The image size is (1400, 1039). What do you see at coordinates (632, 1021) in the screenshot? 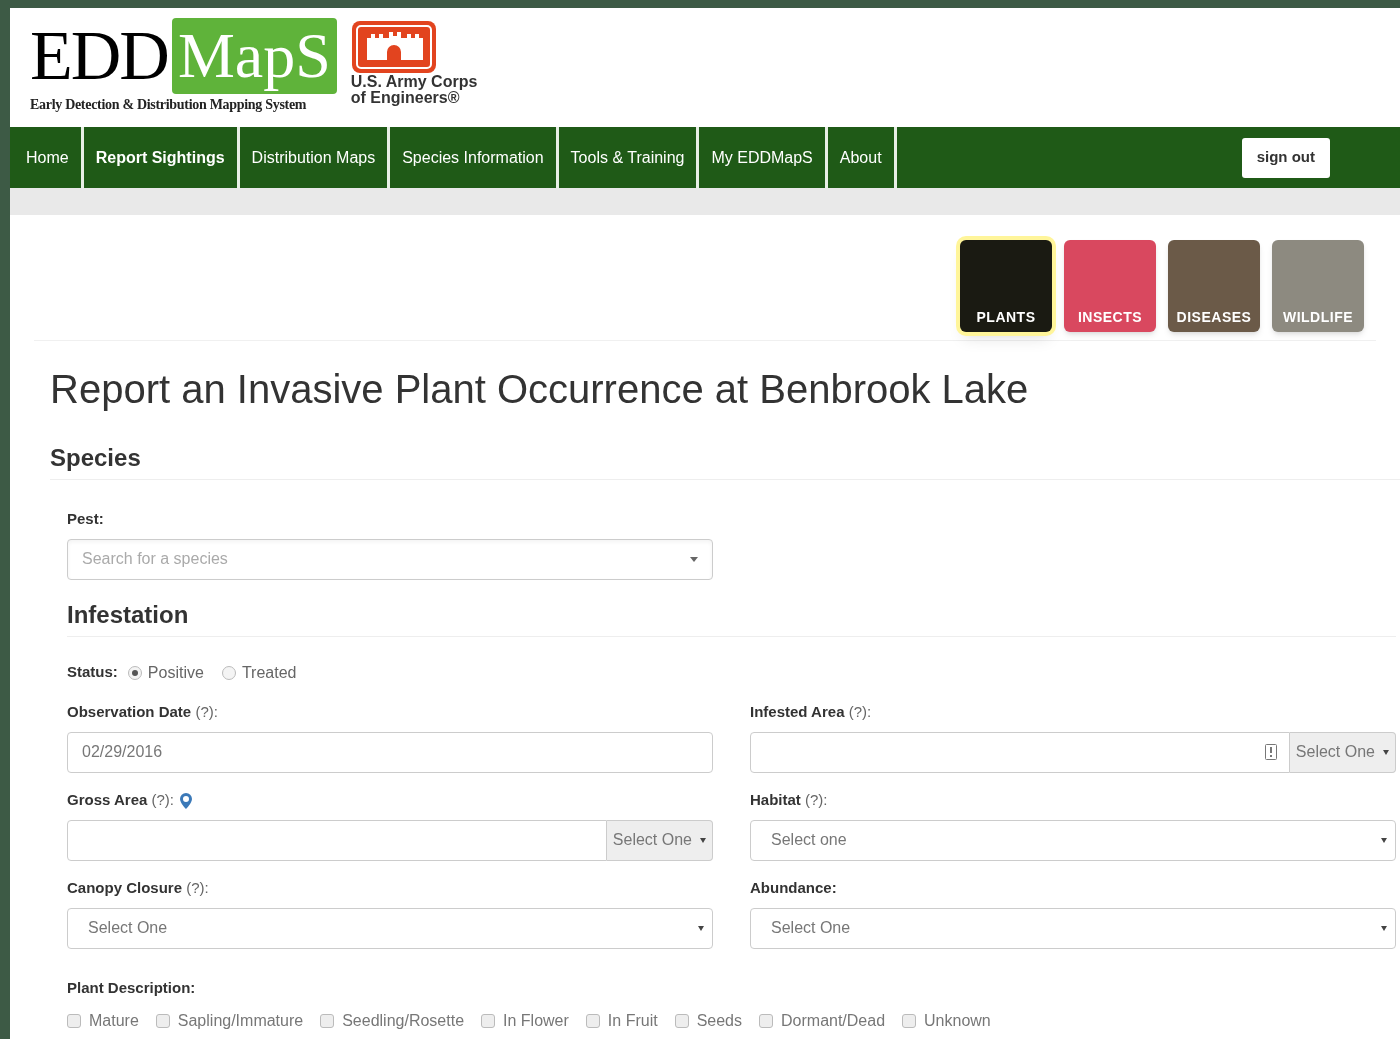
I see `checkbox-label: In Fruit` at bounding box center [632, 1021].